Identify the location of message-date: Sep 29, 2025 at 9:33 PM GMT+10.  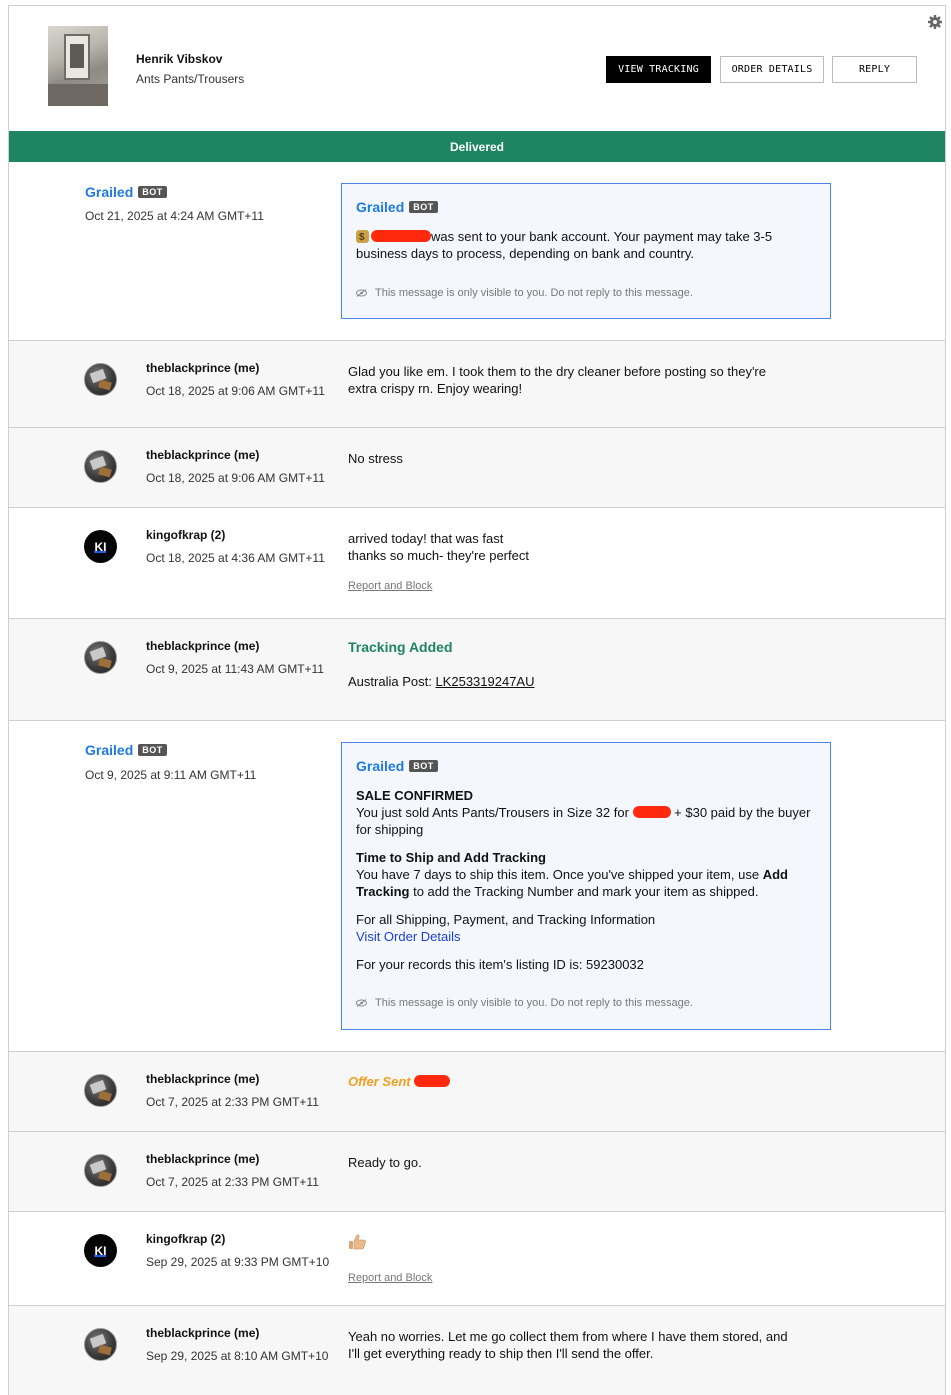
(238, 1262).